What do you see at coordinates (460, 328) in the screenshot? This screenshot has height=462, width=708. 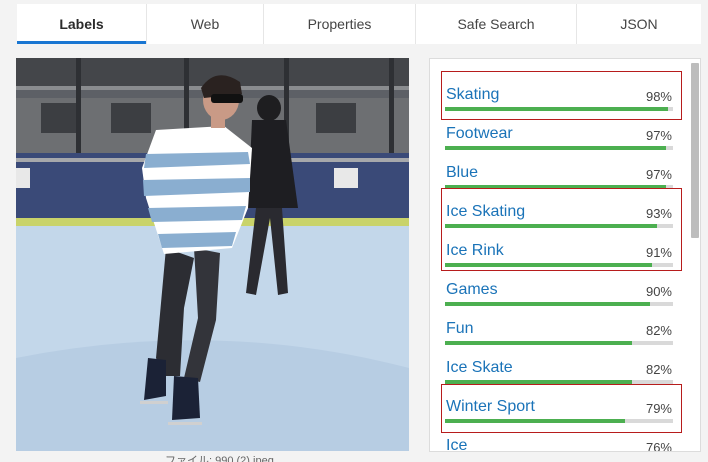 I see `label-name: Fun` at bounding box center [460, 328].